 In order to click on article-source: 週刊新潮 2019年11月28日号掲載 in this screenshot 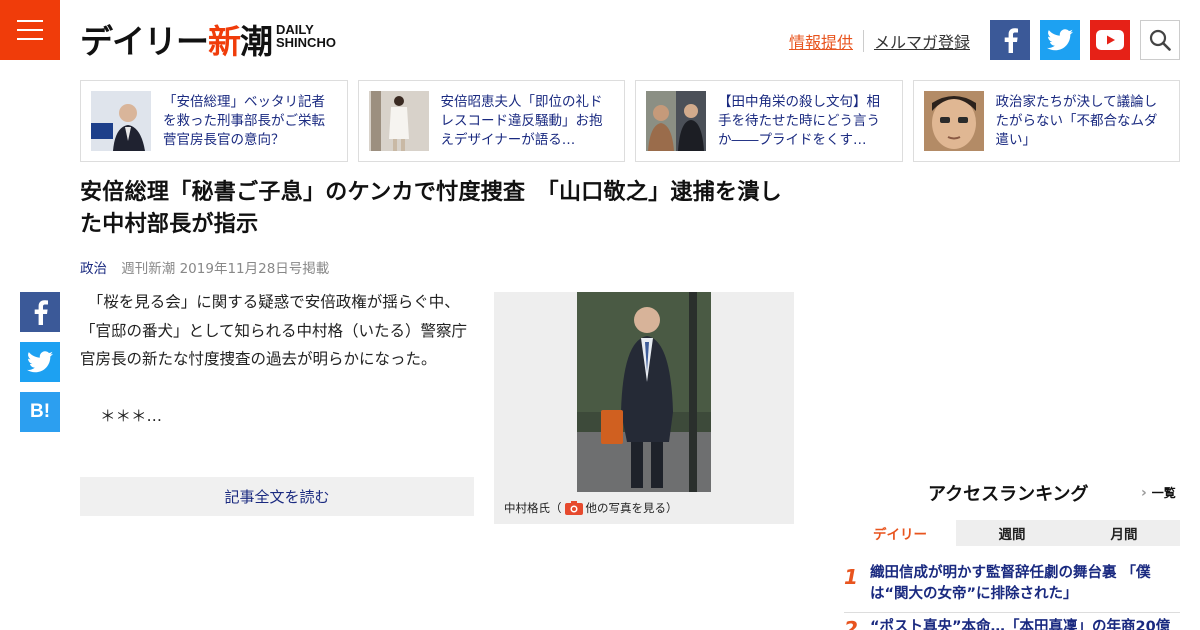, I will do `click(225, 269)`.